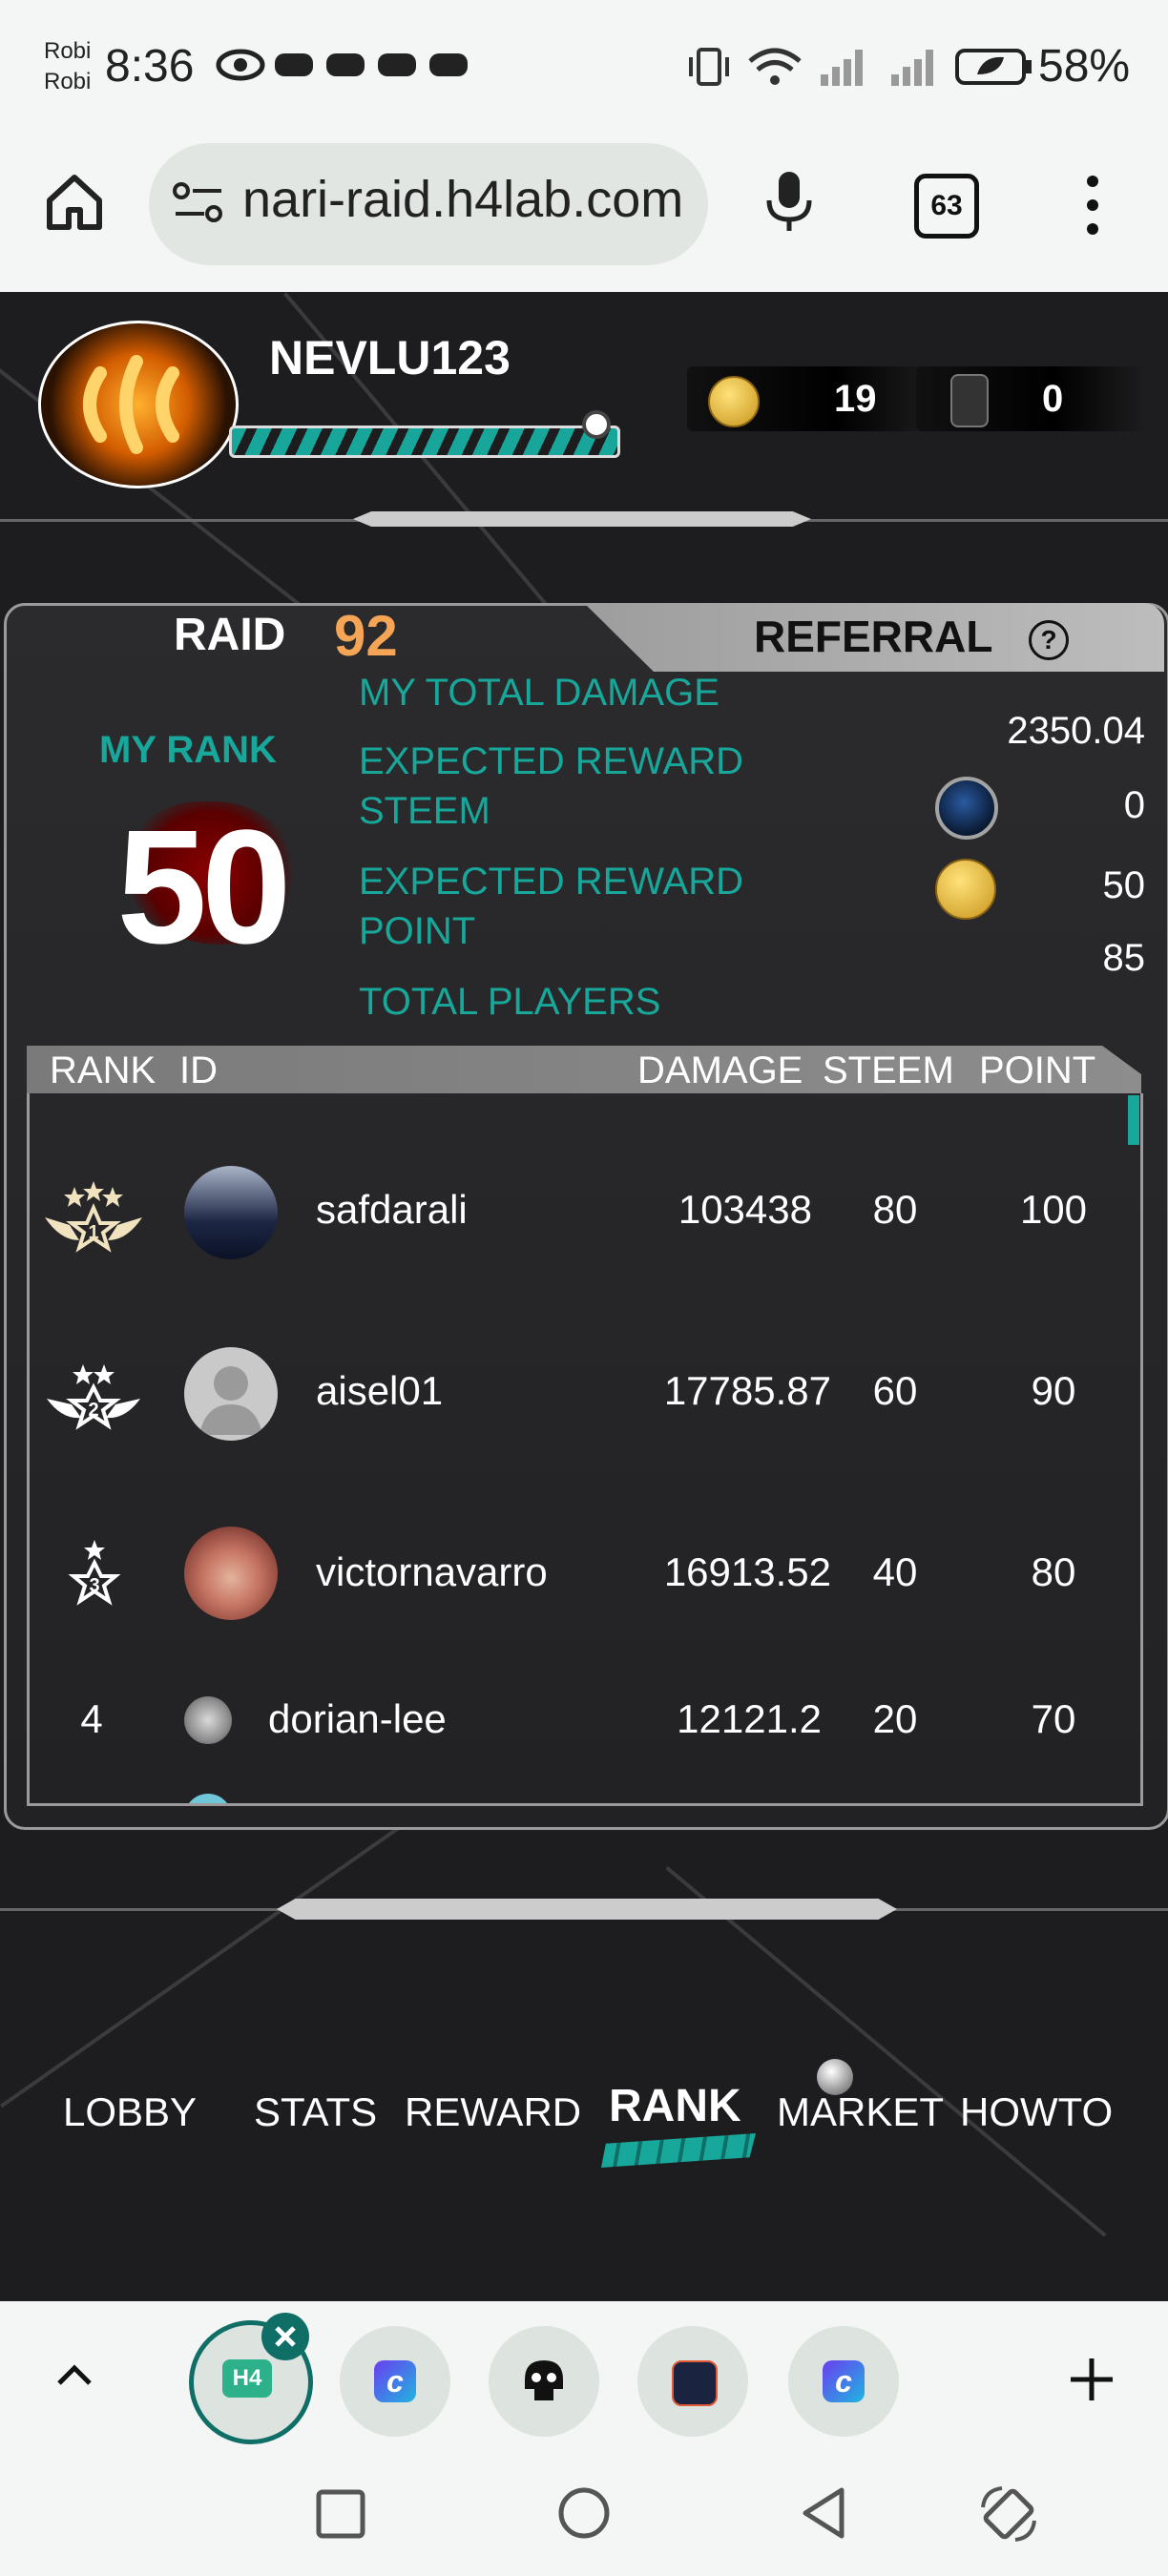 The width and height of the screenshot is (1168, 2576). Describe the element at coordinates (585, 1723) in the screenshot. I see `table-row: 4 dorian-lee 12121.2 20 70` at that location.